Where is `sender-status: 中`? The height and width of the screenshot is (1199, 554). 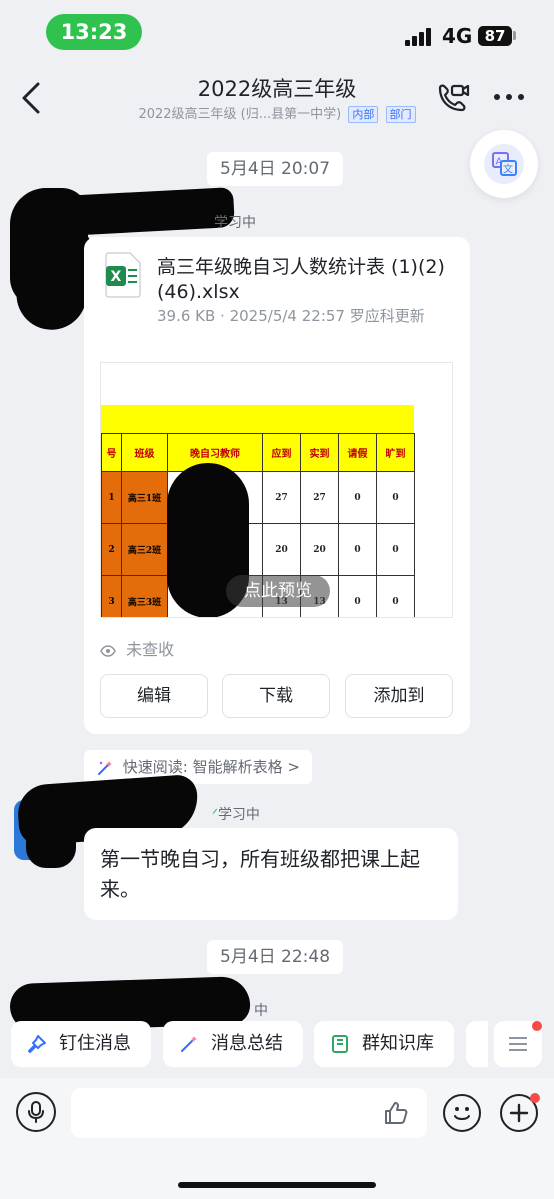 sender-status: 中 is located at coordinates (261, 1010).